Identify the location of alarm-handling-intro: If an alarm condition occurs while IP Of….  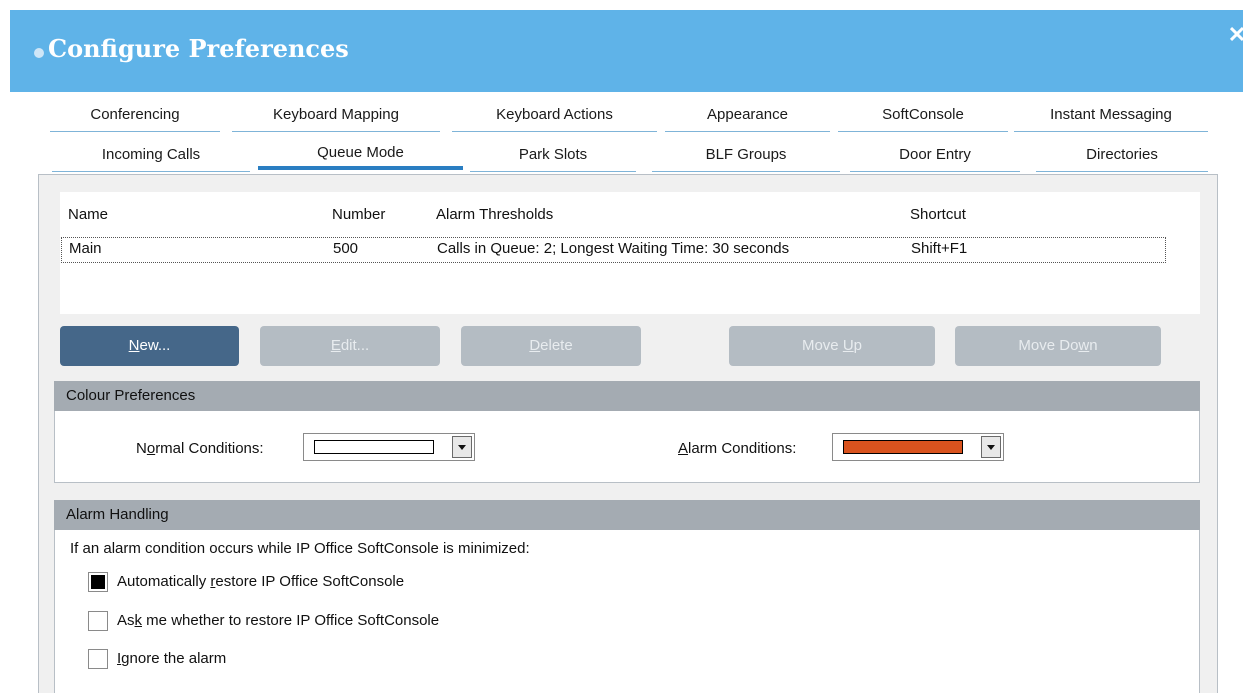
(300, 548).